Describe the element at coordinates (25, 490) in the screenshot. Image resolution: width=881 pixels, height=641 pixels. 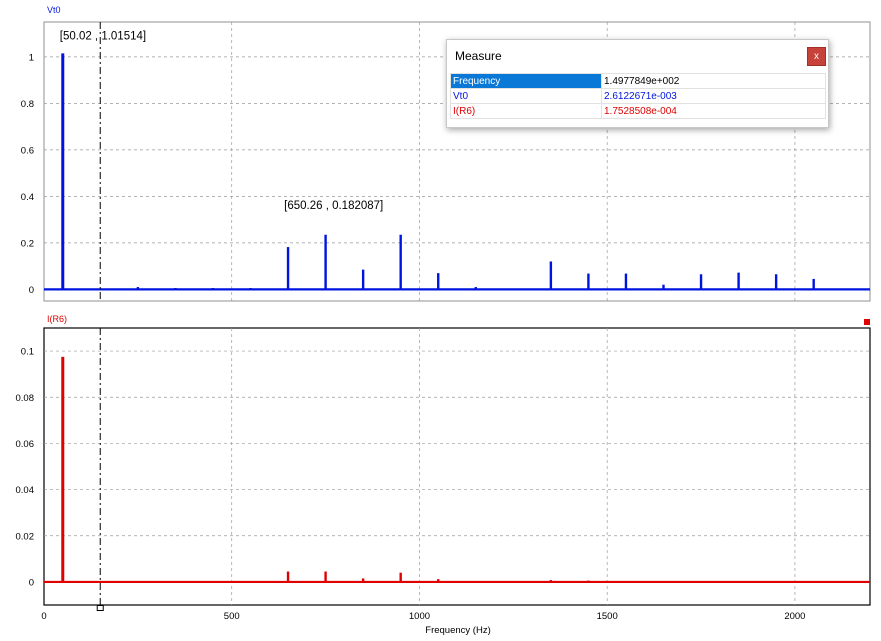
I see `y-tick-label: 0.04` at that location.